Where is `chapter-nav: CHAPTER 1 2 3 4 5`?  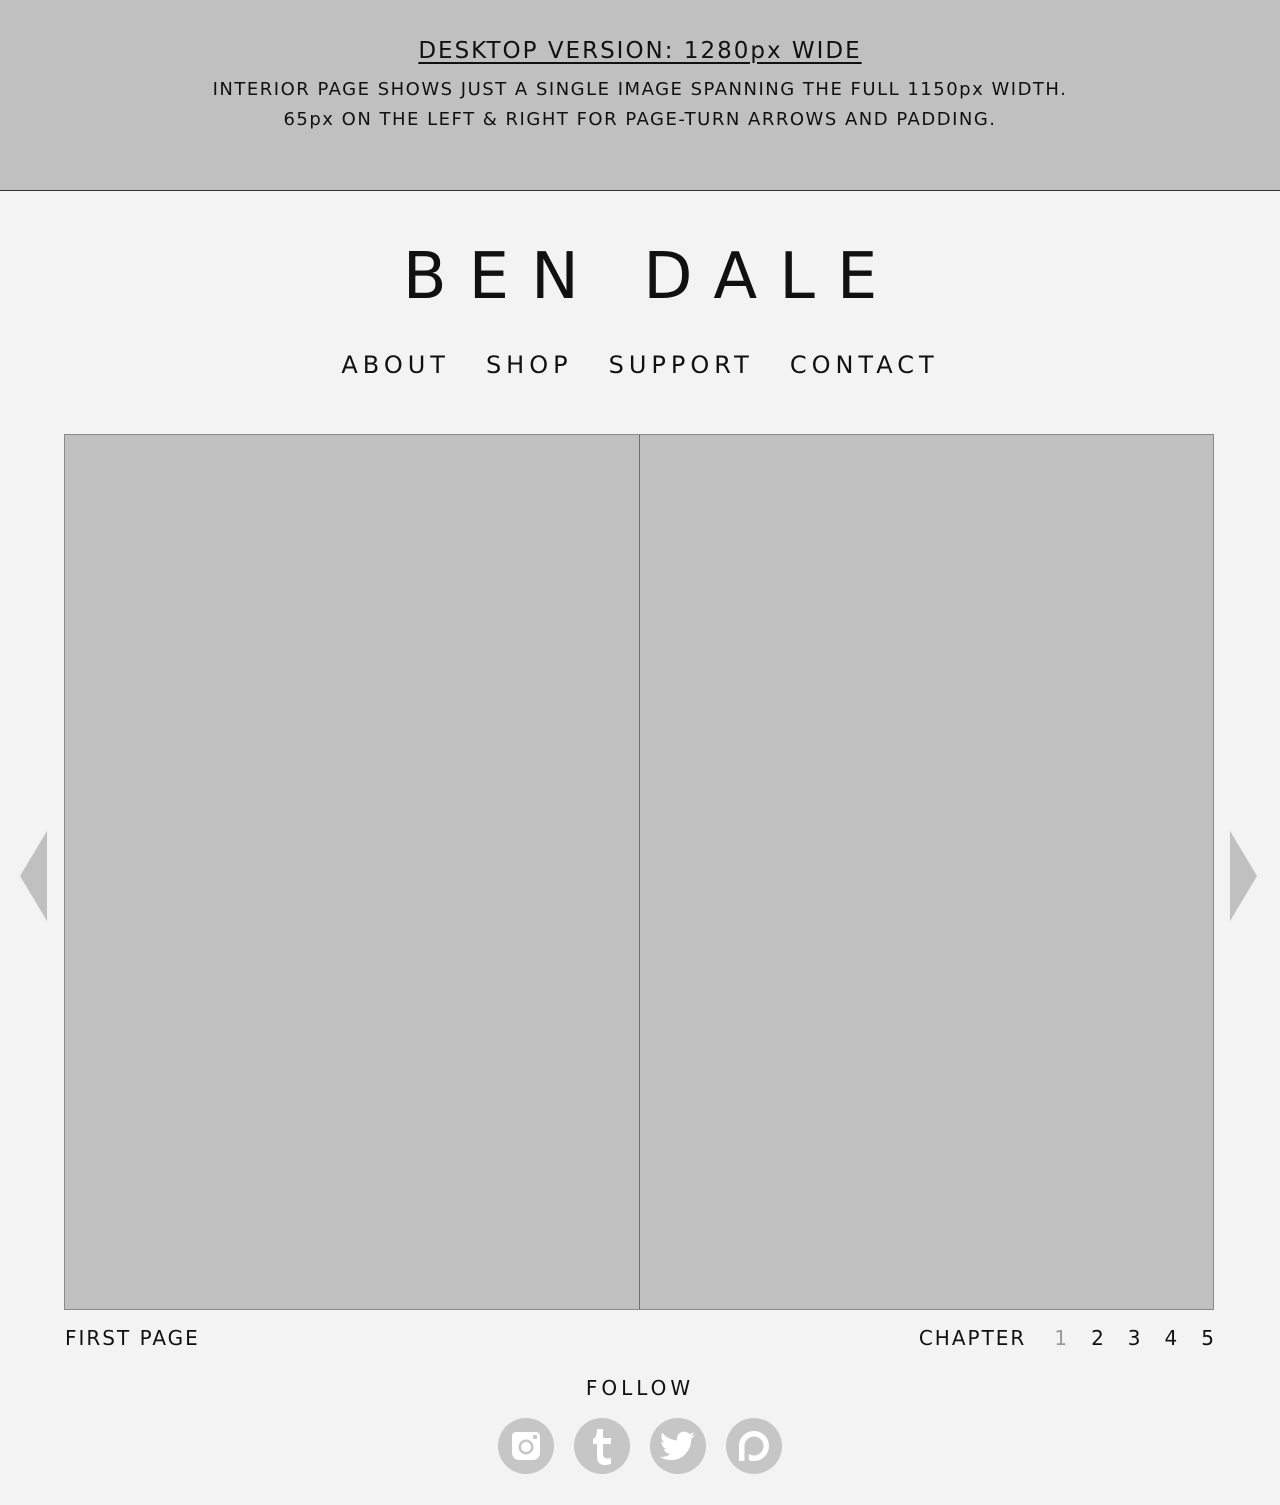
chapter-nav: CHAPTER 1 2 3 4 5 is located at coordinates (1067, 1338).